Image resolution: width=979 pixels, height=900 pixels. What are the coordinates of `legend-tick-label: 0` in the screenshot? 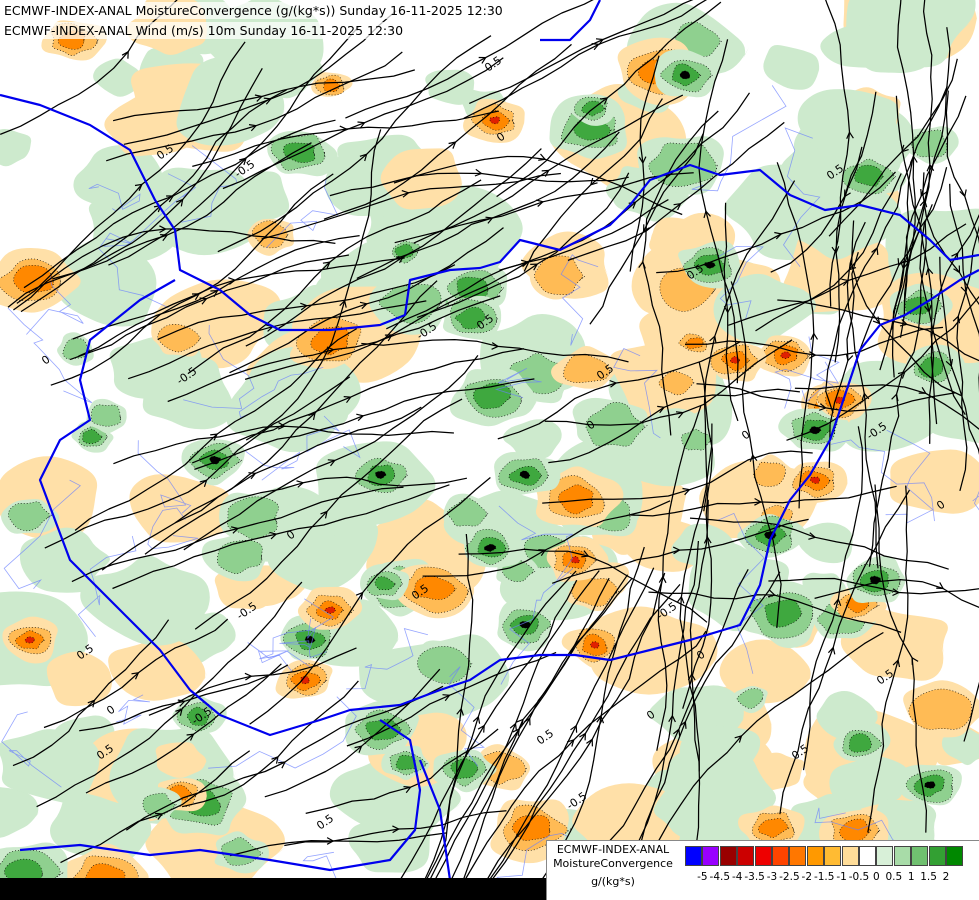 It's located at (876, 877).